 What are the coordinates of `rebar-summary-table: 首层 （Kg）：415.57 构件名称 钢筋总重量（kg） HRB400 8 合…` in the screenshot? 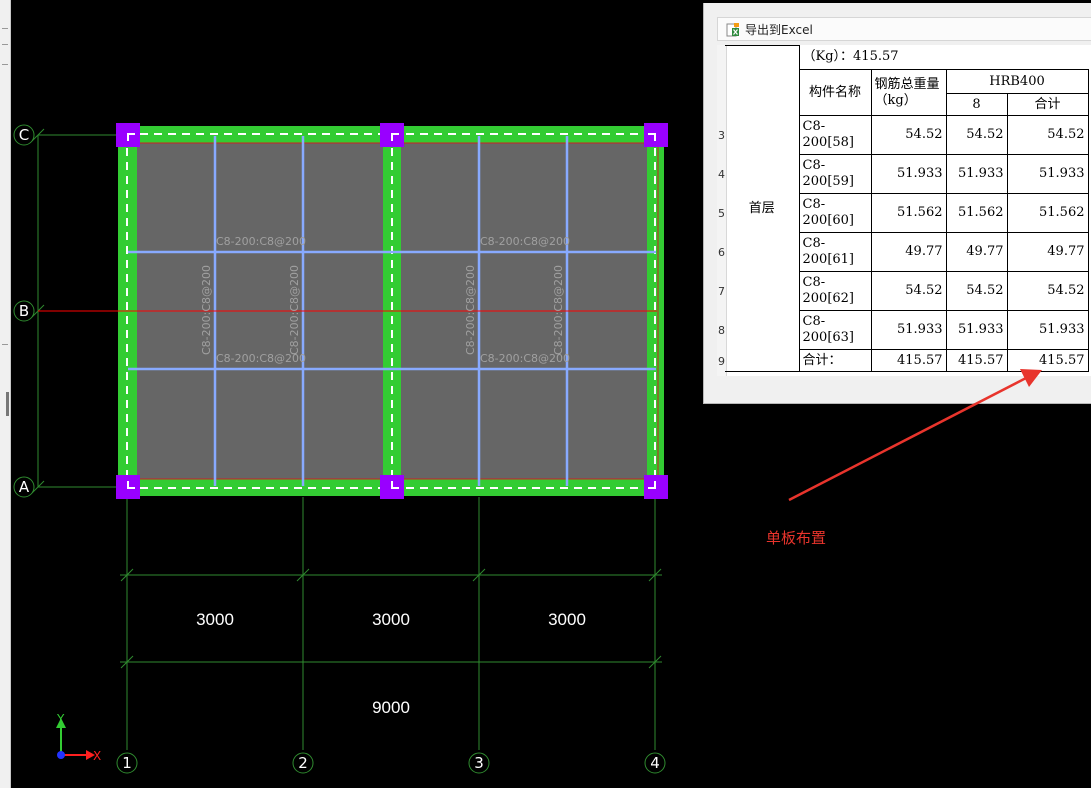 It's located at (907, 208).